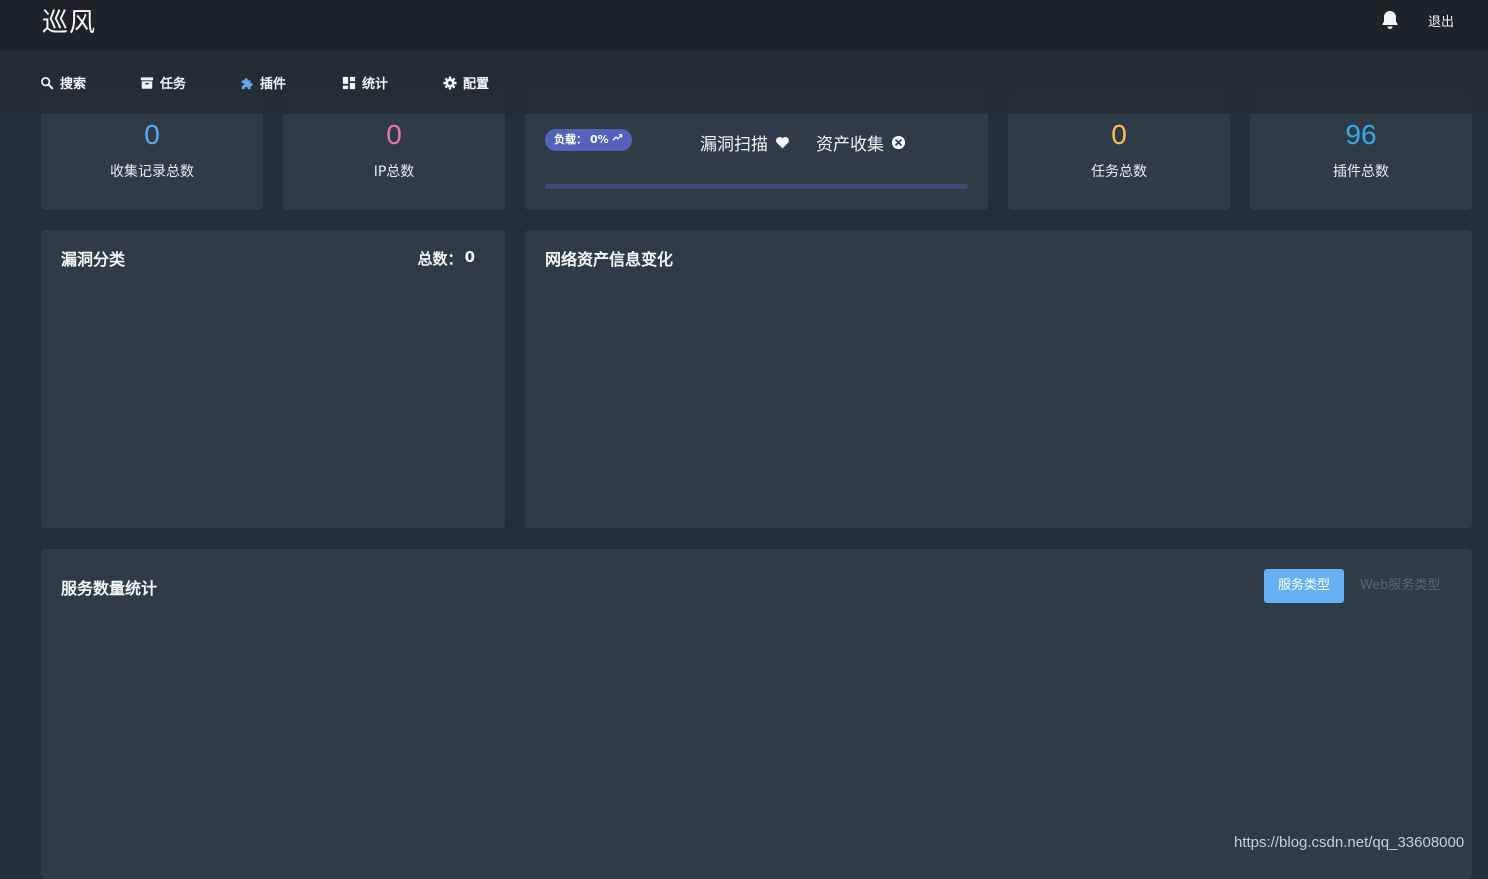  Describe the element at coordinates (1119, 172) in the screenshot. I see `stat-label: 任务总数` at that location.